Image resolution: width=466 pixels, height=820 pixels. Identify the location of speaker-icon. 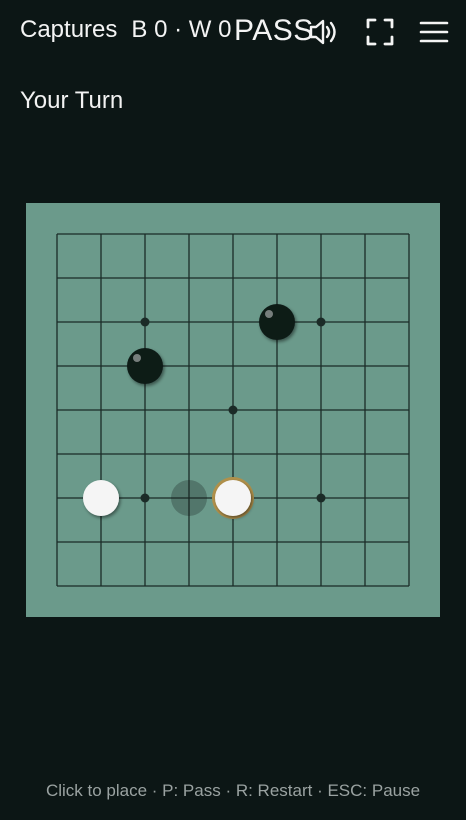
(322, 32).